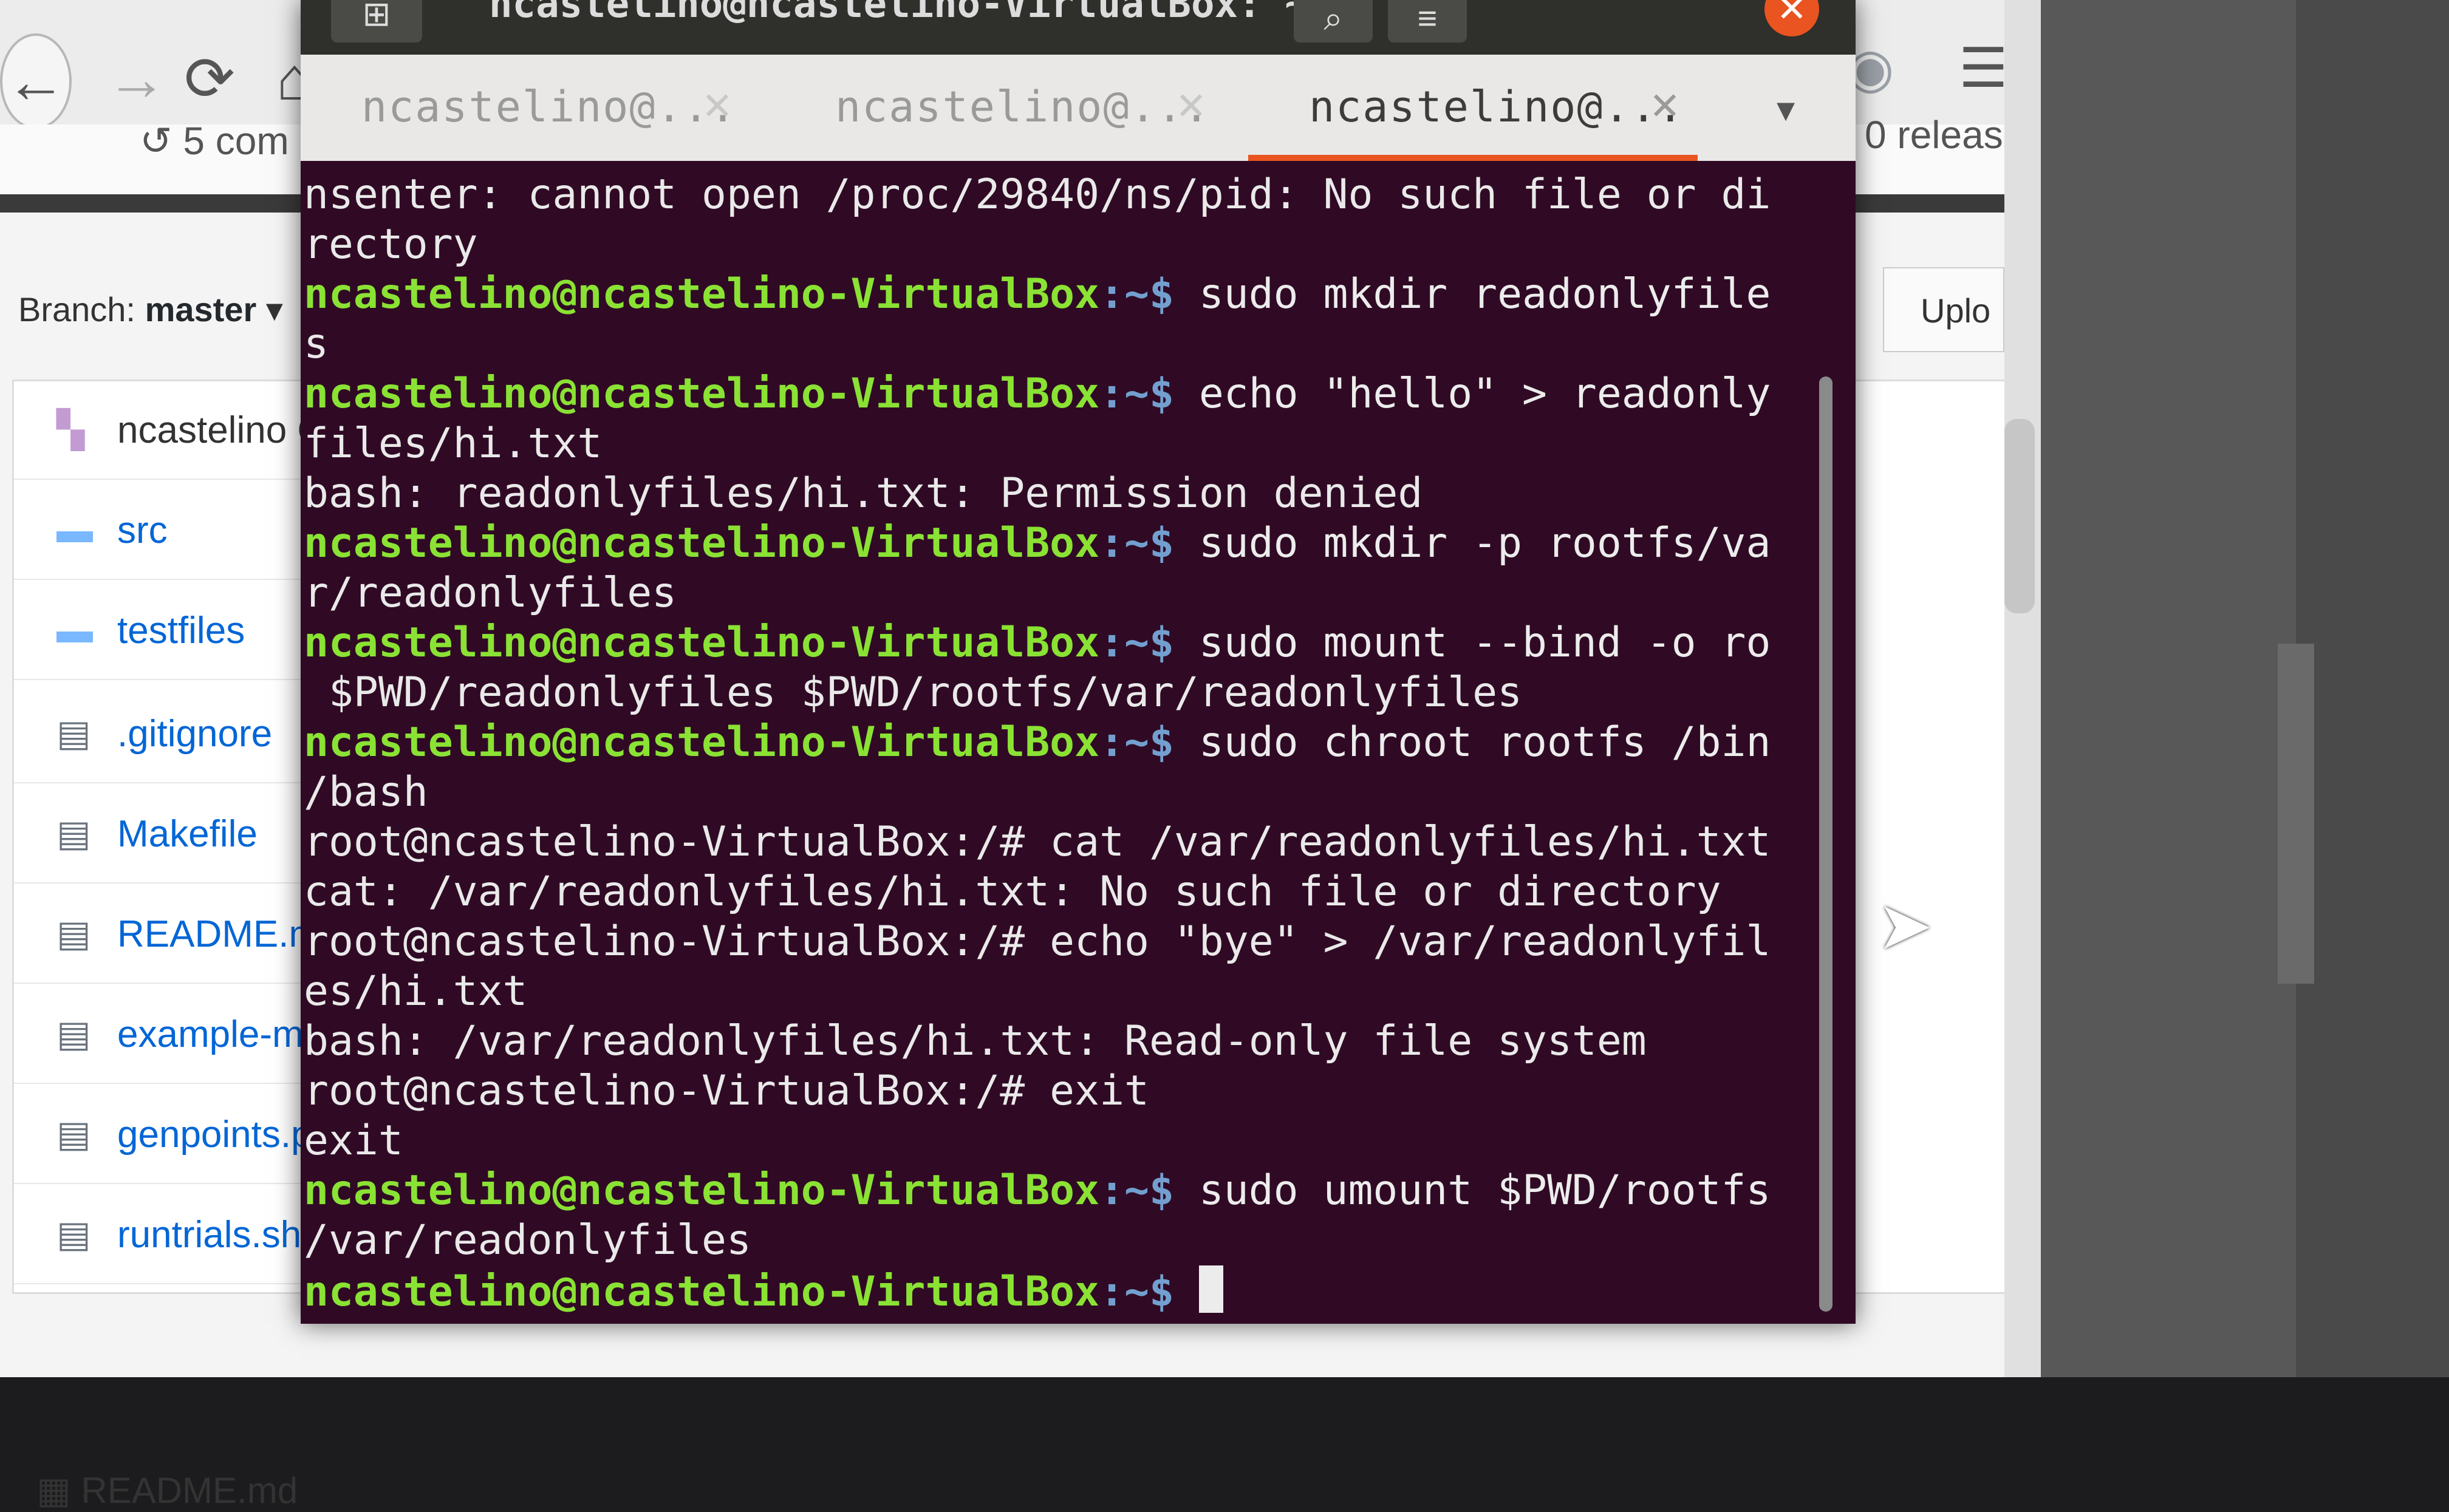  I want to click on menu-button: ≡, so click(1427, 21).